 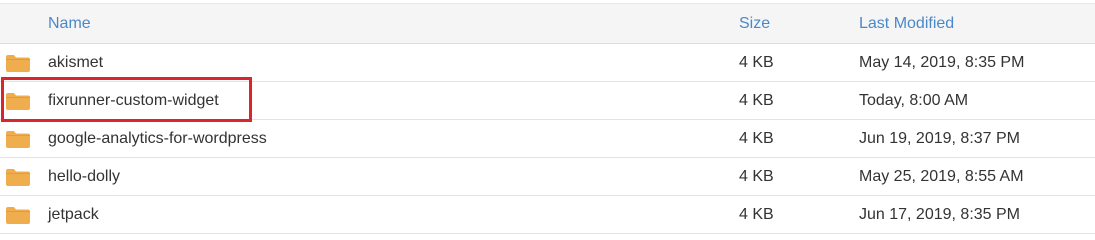 What do you see at coordinates (754, 24) in the screenshot?
I see `column-header-size: Size` at bounding box center [754, 24].